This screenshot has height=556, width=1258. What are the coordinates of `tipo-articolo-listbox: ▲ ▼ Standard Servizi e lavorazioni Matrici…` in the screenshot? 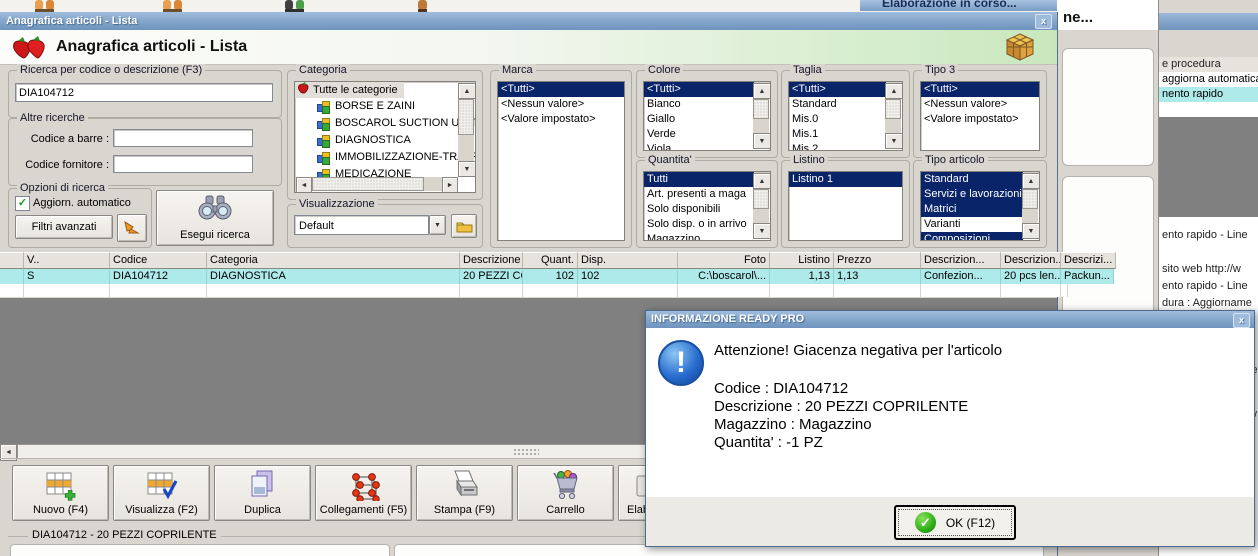 It's located at (980, 206).